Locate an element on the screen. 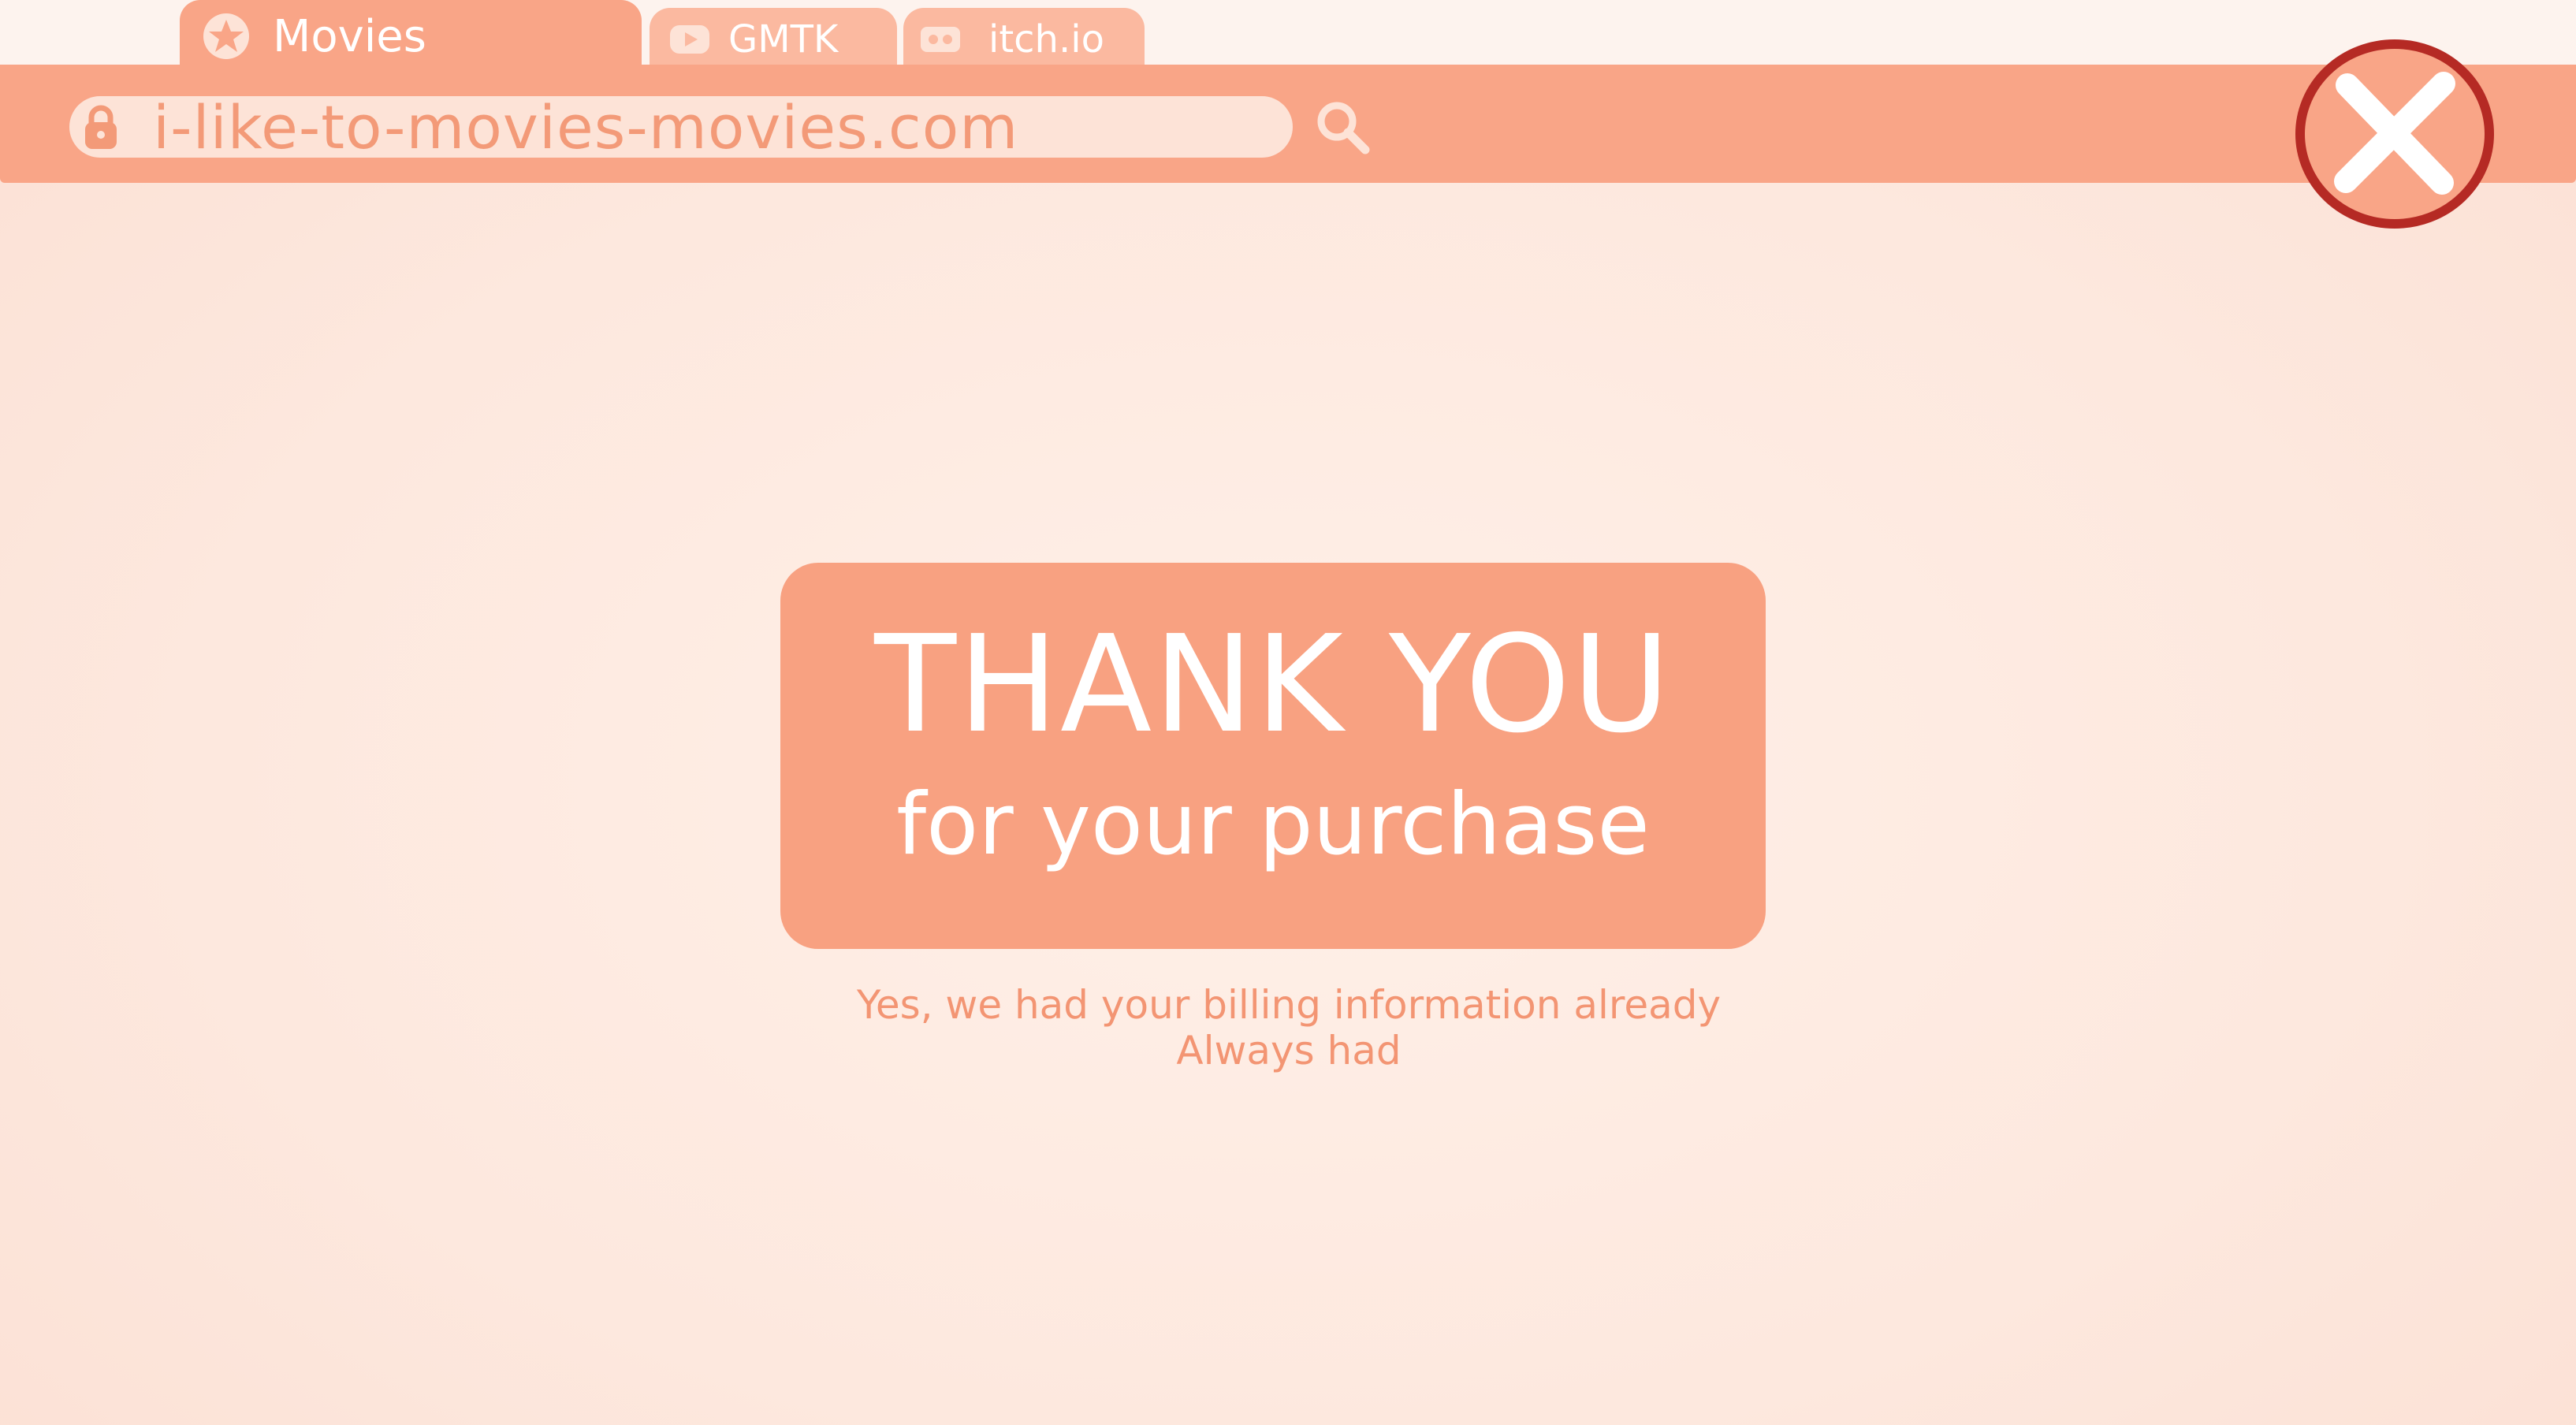 This screenshot has height=1425, width=2576. tab-gmtk: GMTK is located at coordinates (773, 39).